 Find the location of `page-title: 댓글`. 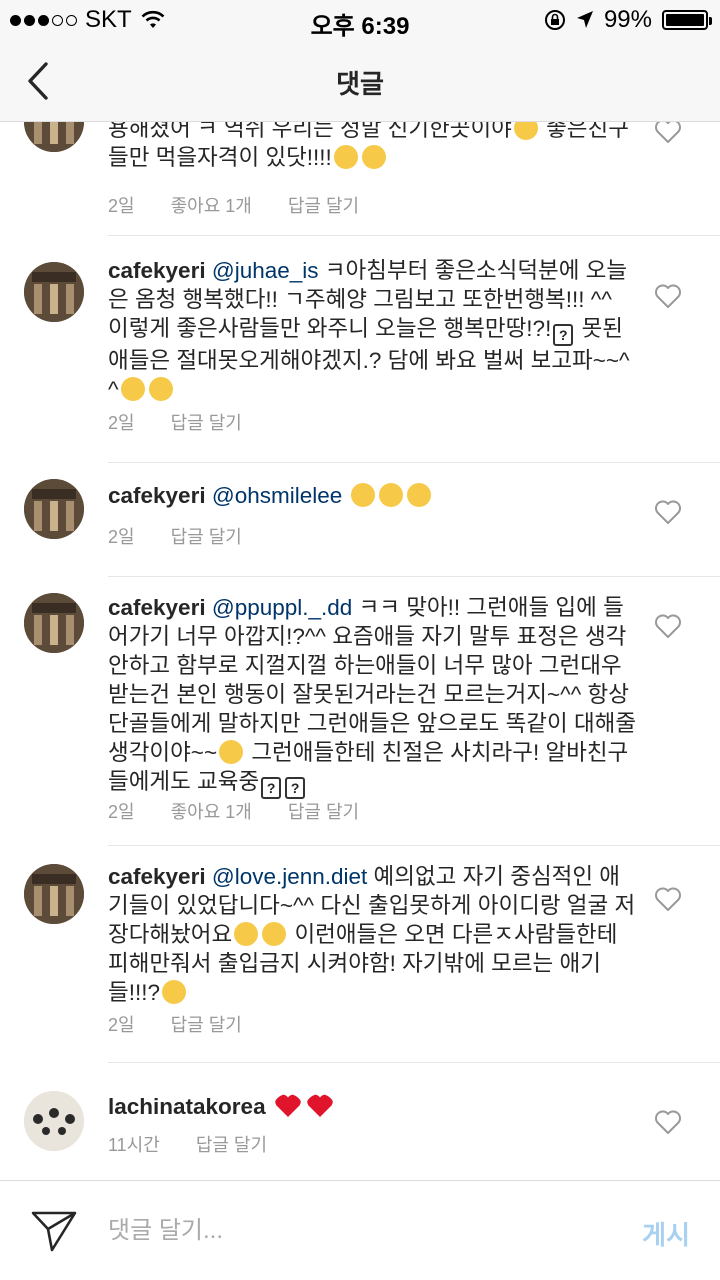

page-title: 댓글 is located at coordinates (360, 84).